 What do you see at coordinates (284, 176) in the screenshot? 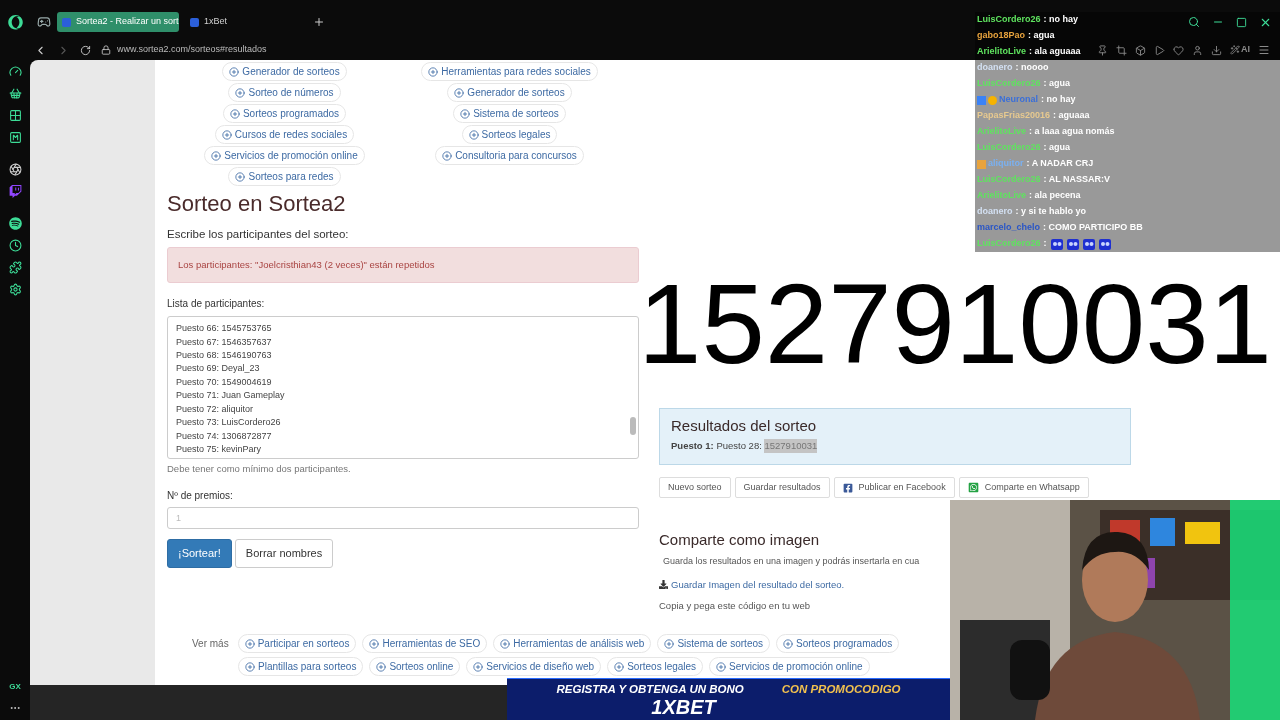
I see `nav-link: Sorteos para redes` at bounding box center [284, 176].